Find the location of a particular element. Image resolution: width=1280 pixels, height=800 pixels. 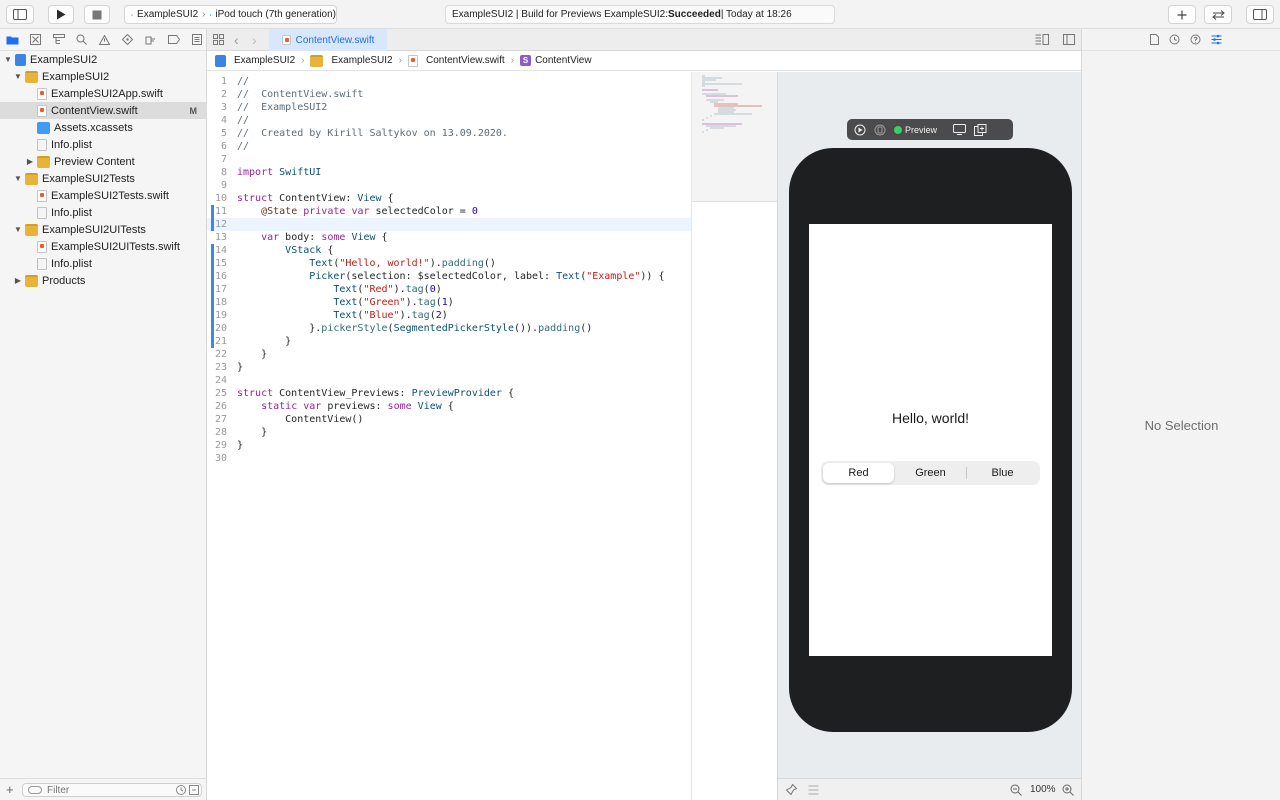

breadcrumb-project: ExampleSUI2 is located at coordinates (264, 60).